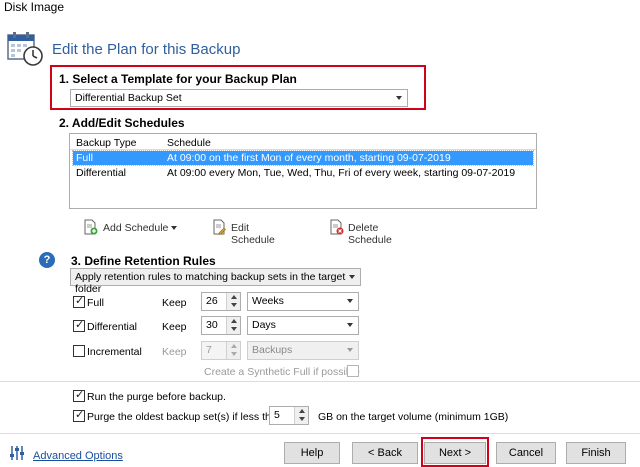 The width and height of the screenshot is (640, 467). Describe the element at coordinates (122, 123) in the screenshot. I see `schedules-section-heading: 2. Add/Edit Schedules` at that location.